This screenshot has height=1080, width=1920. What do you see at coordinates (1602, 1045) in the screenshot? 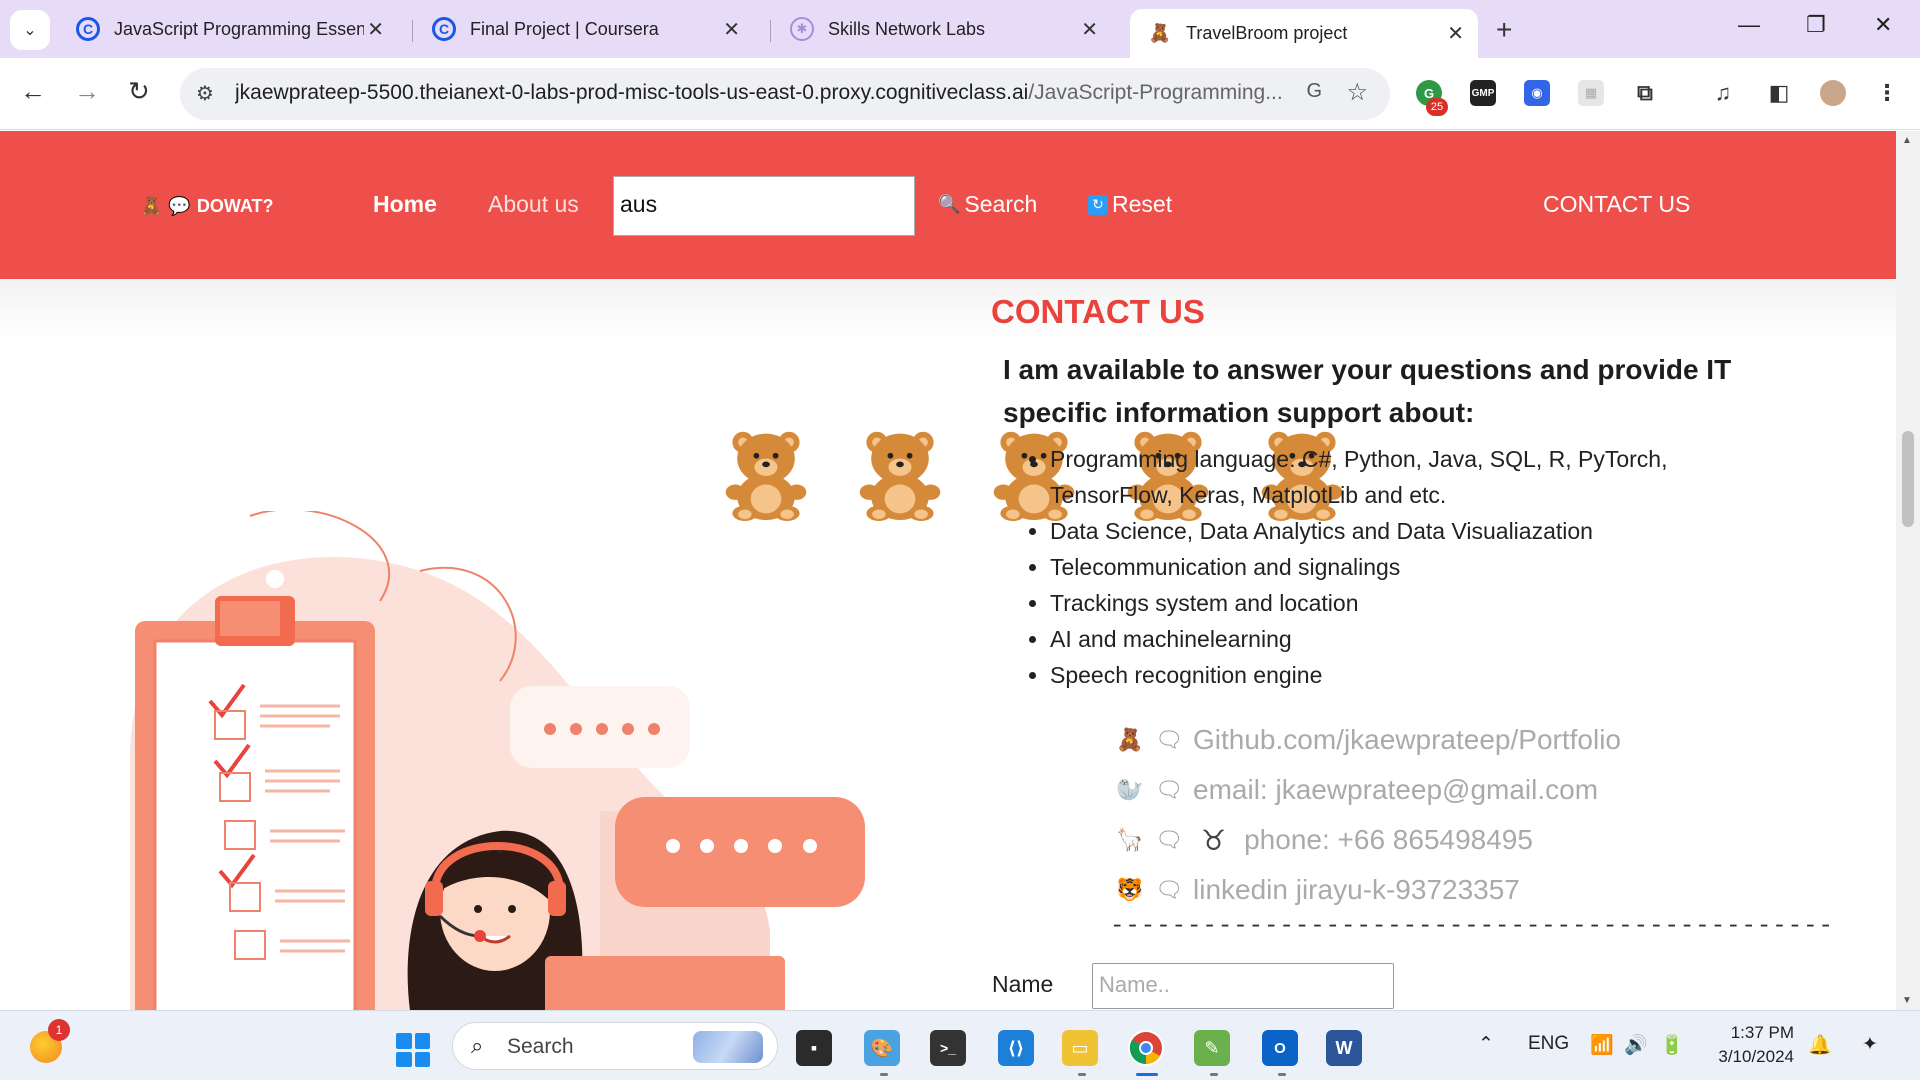
I see `wifi-icon: 📶` at bounding box center [1602, 1045].